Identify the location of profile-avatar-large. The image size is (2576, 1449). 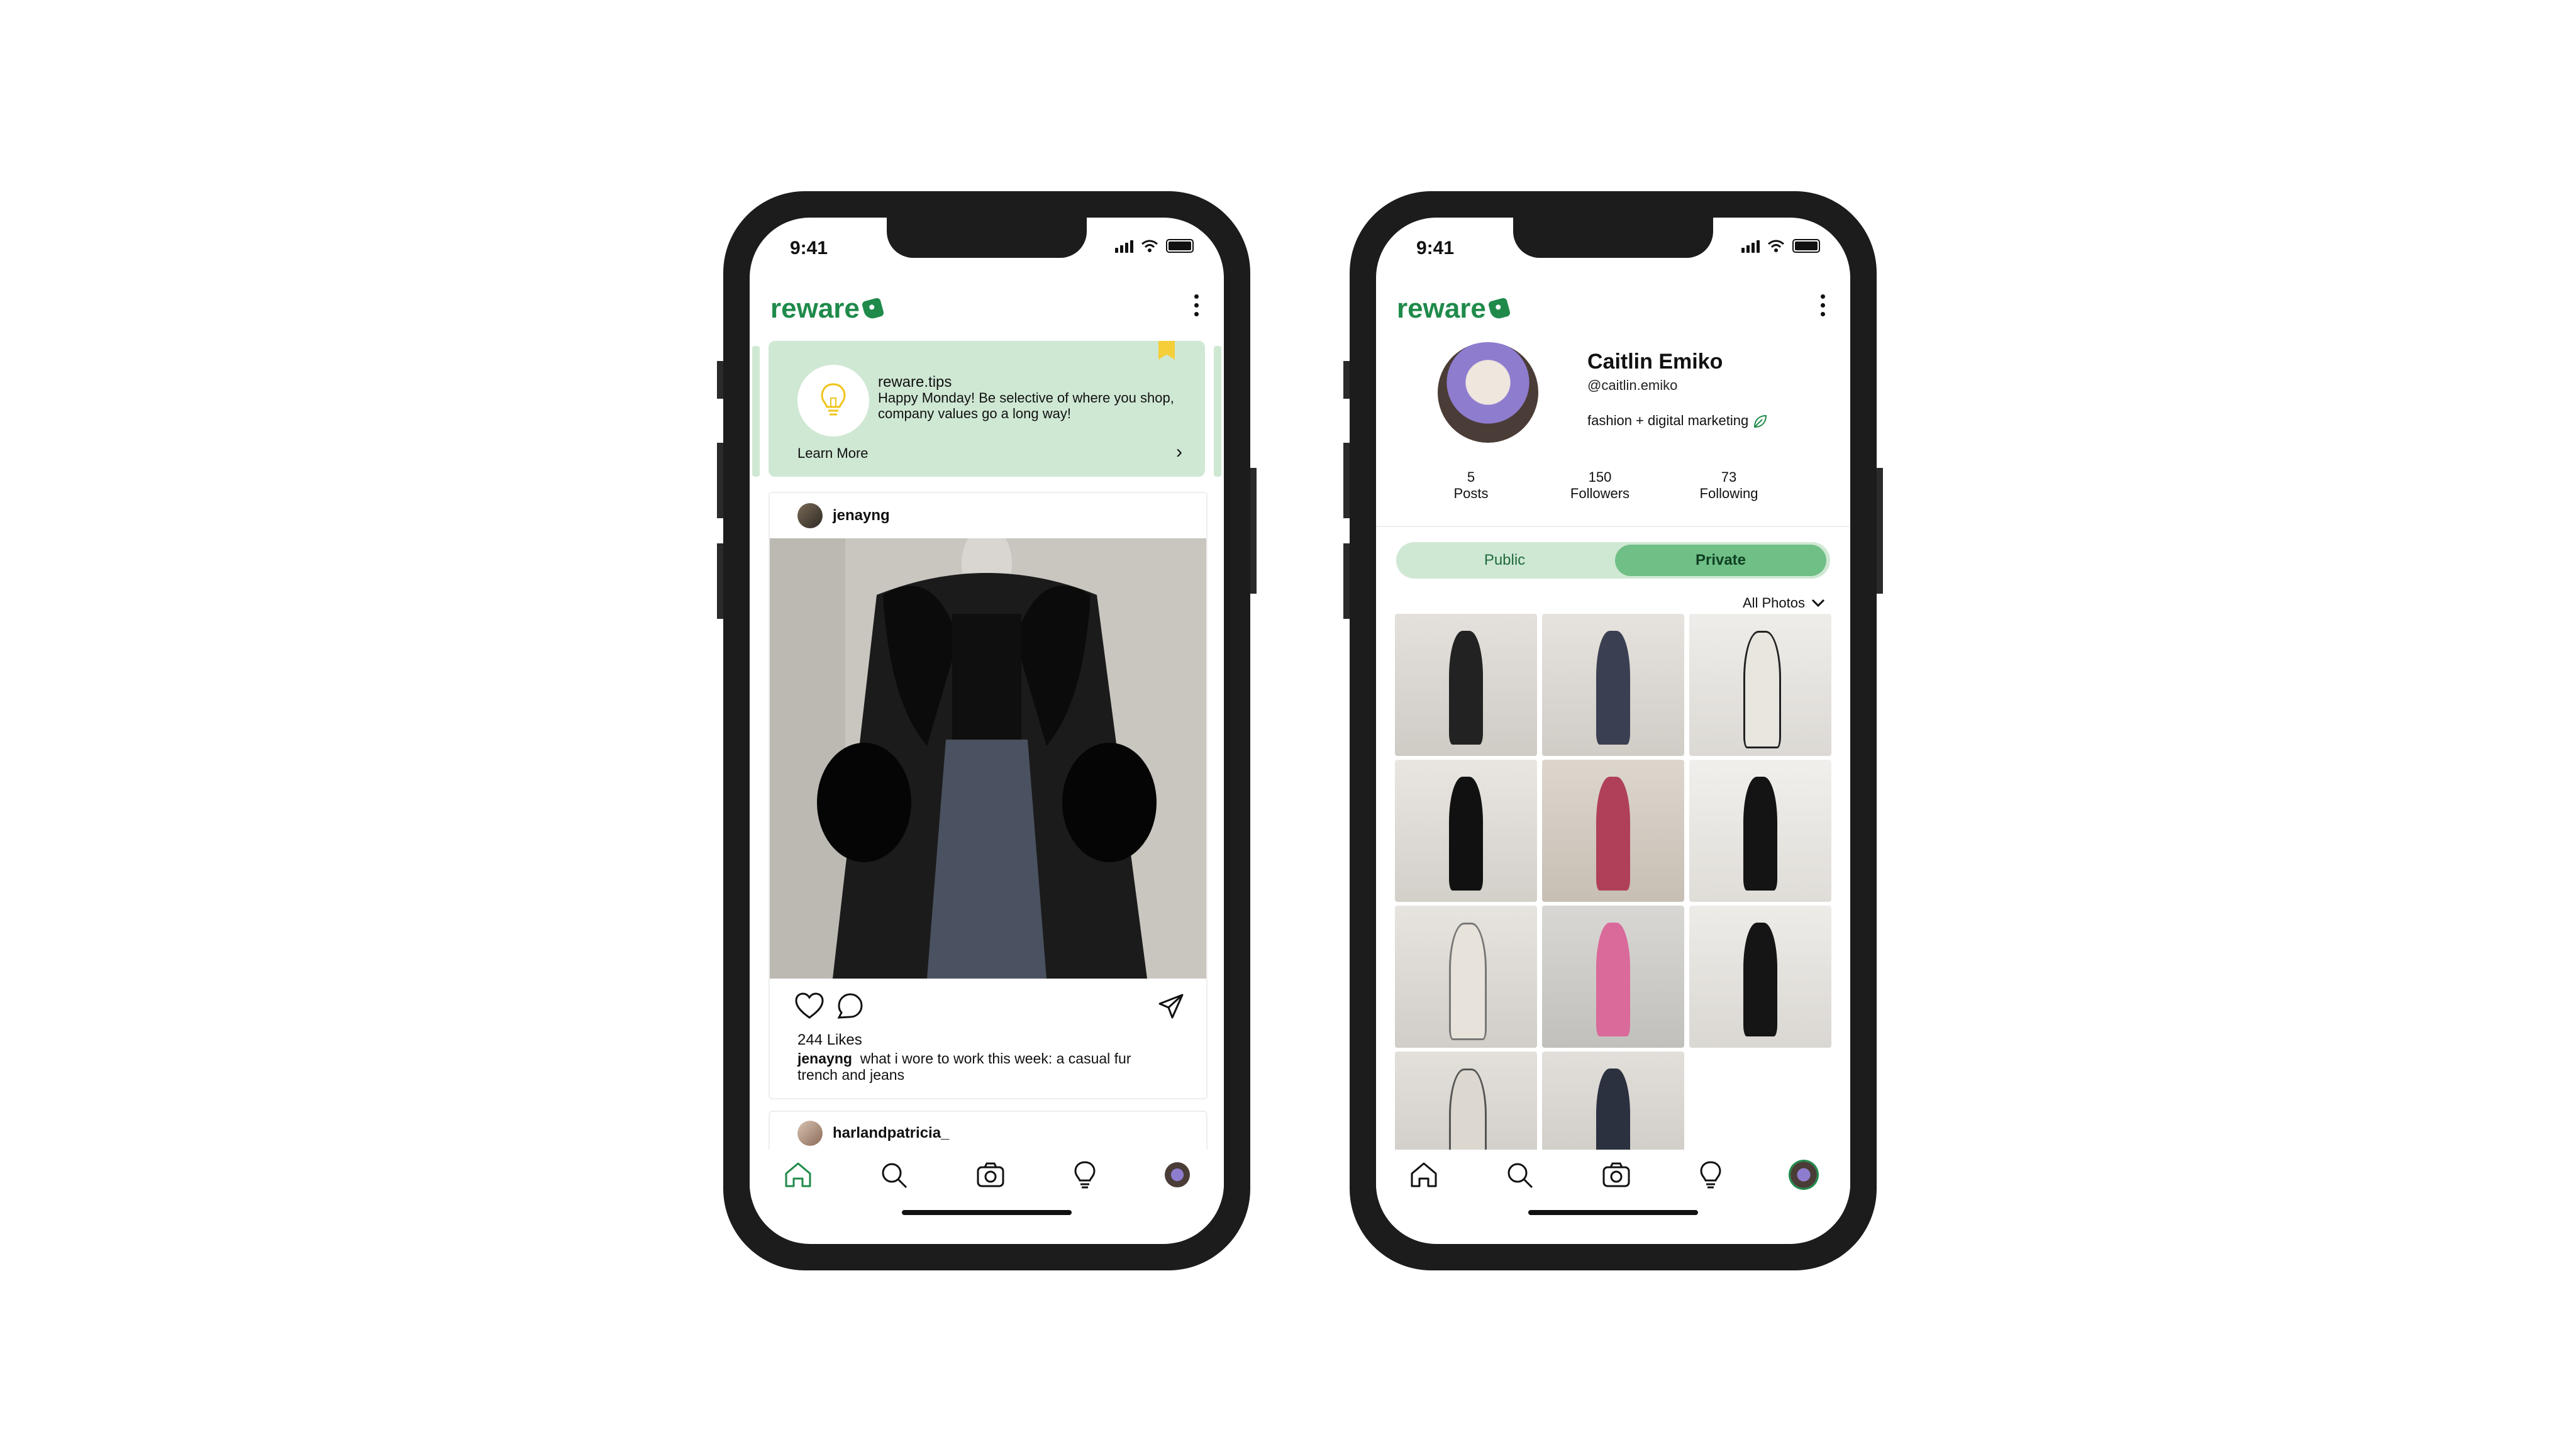
(1488, 392).